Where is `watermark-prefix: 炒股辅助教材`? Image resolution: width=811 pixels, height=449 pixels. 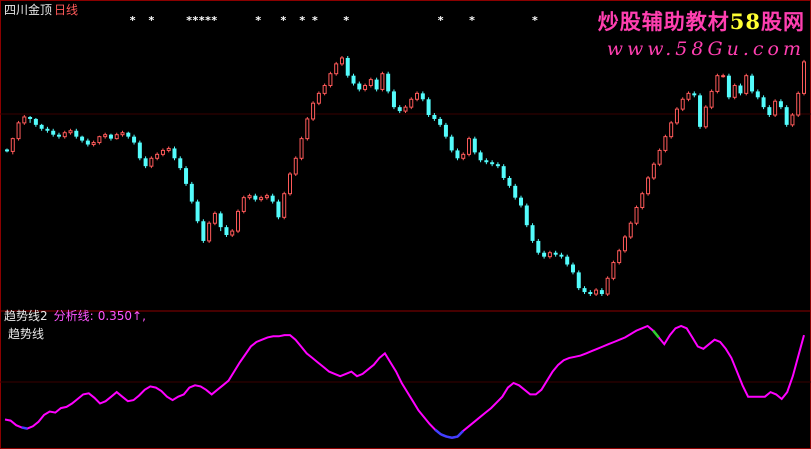
watermark-prefix: 炒股辅助教材 is located at coordinates (663, 21).